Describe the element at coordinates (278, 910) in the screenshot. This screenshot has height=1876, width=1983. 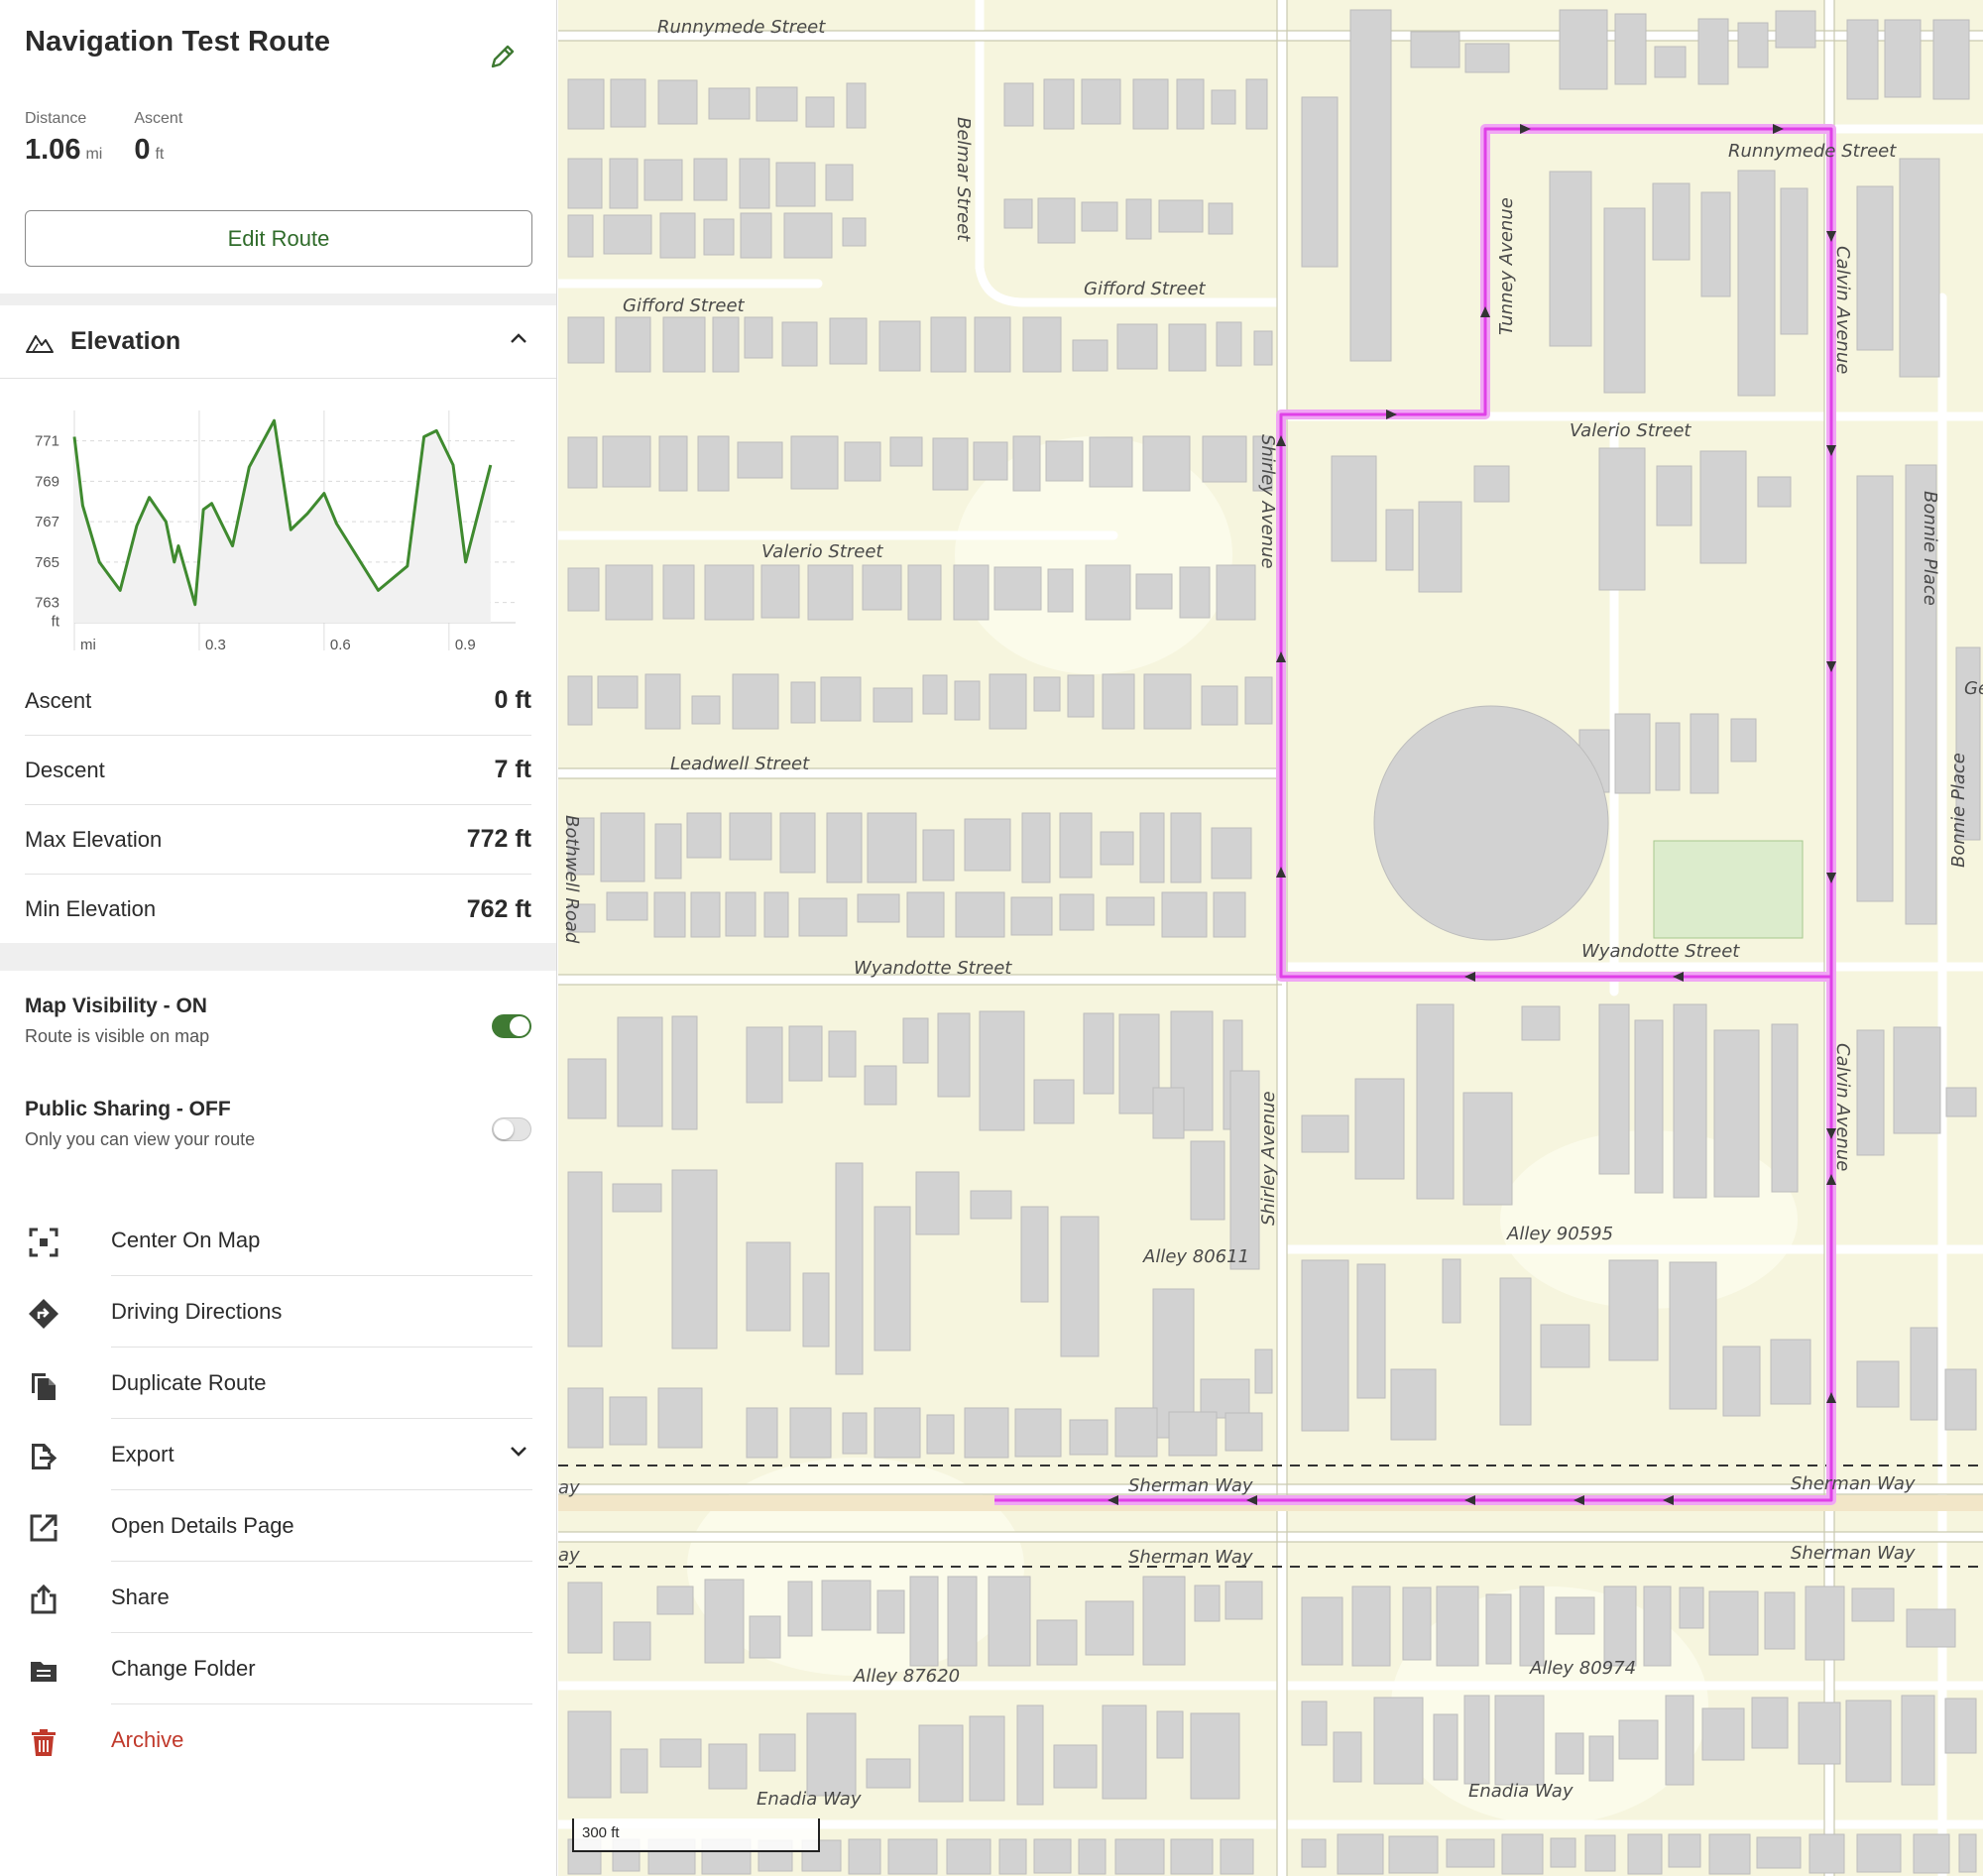
I see `stat-row-min-elevation: Min Elevation 762 ft` at that location.